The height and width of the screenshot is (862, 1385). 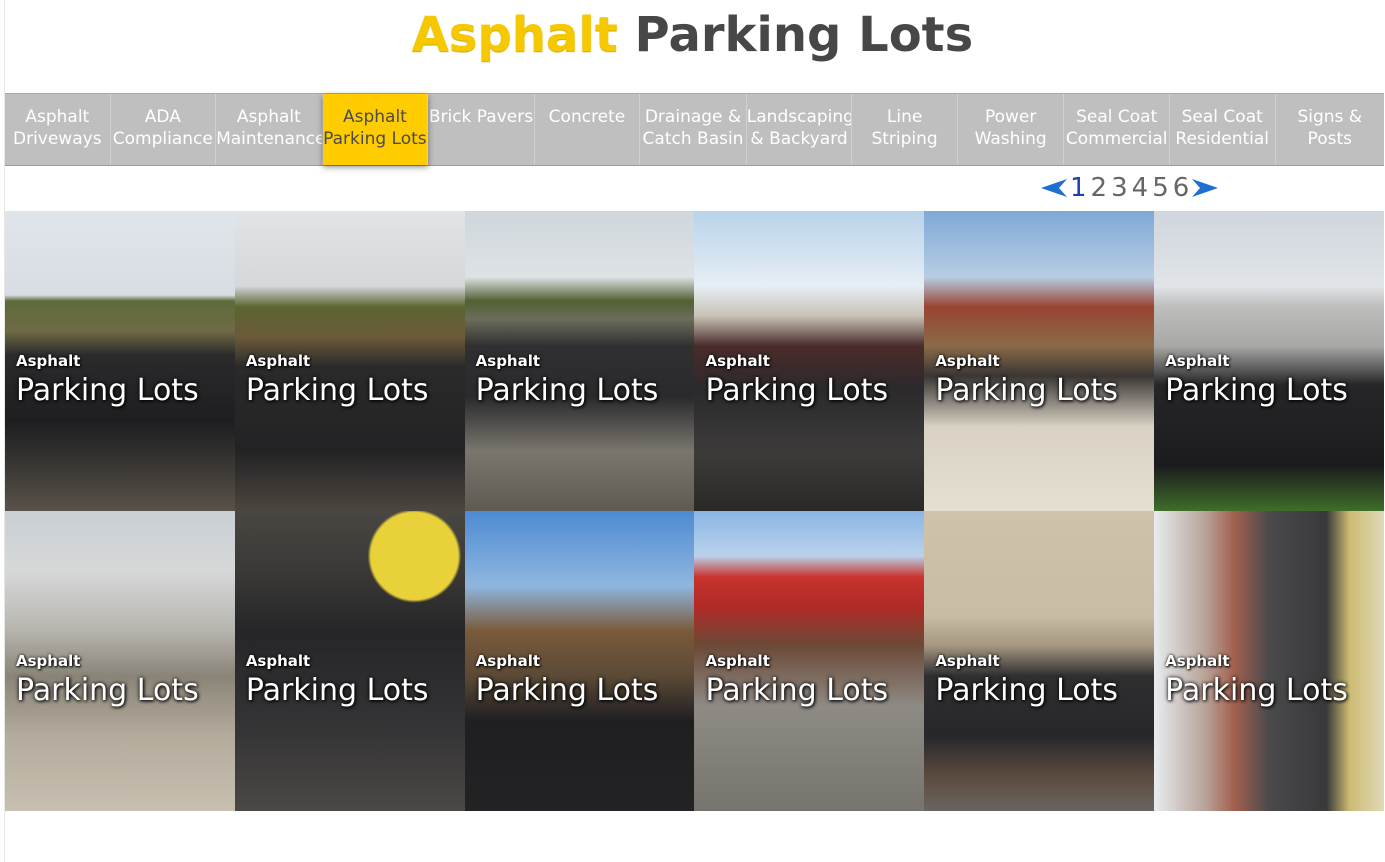 I want to click on page-link-1: 1, so click(x=1078, y=188).